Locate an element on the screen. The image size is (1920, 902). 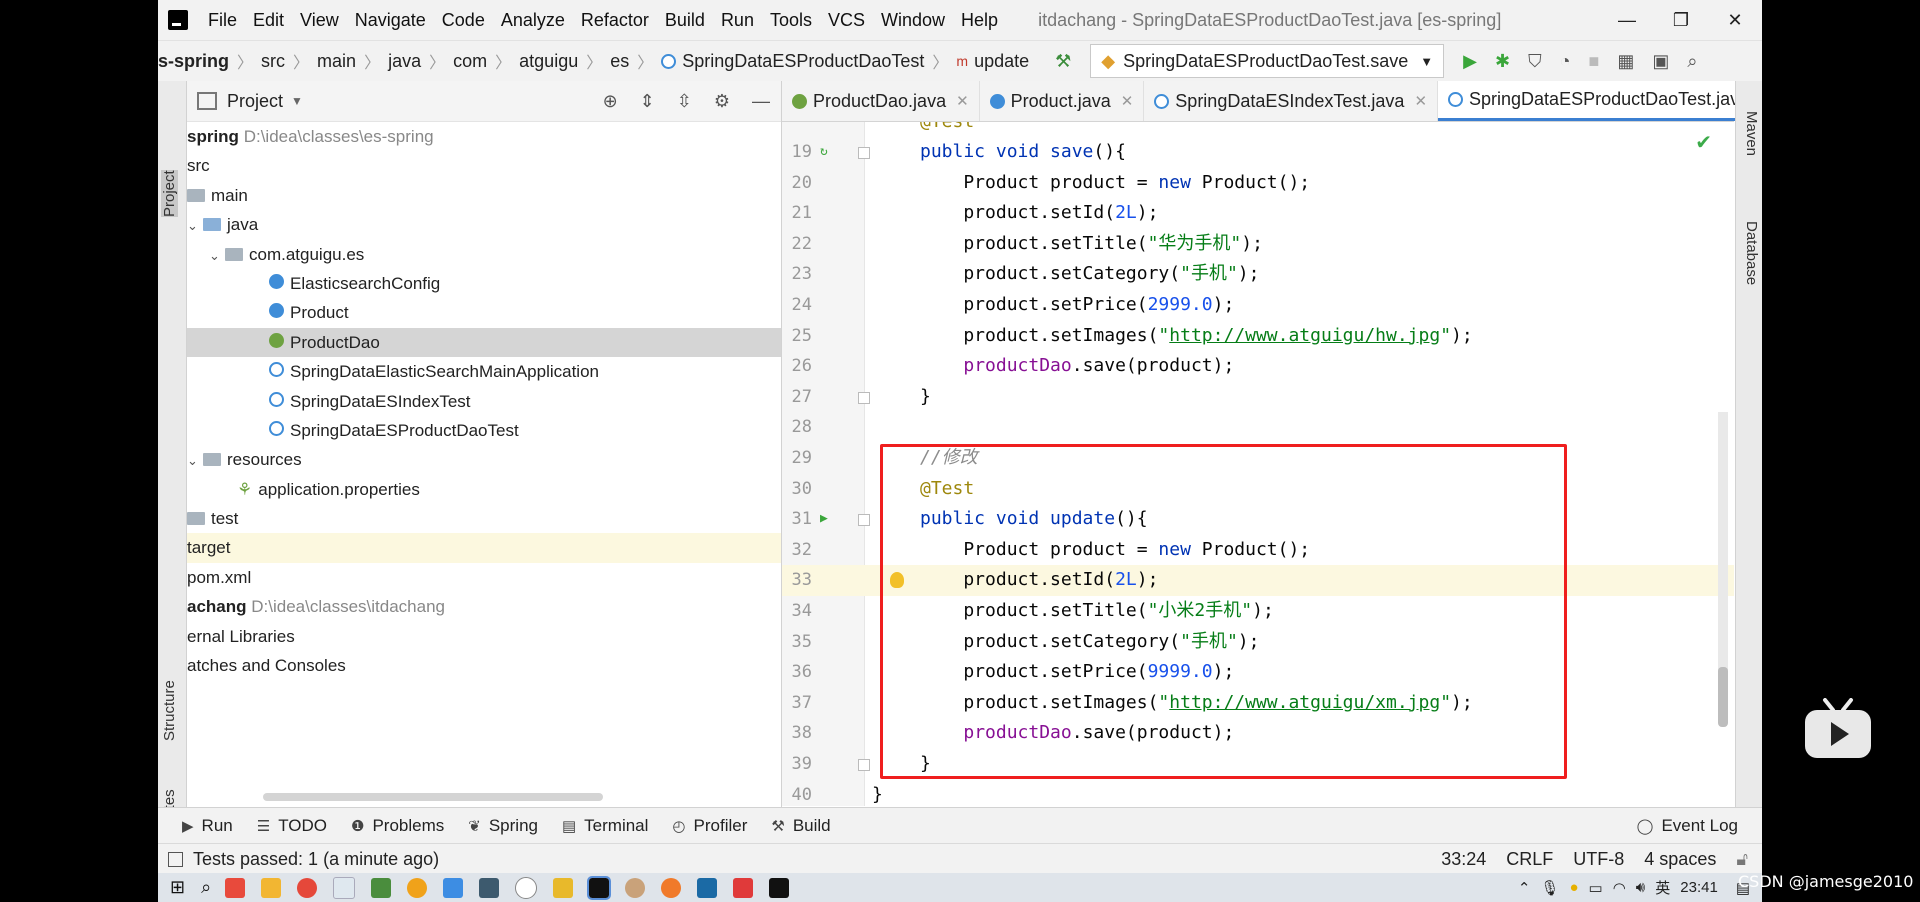
microphone-icon: 🎙︎ is located at coordinates (1549, 888).